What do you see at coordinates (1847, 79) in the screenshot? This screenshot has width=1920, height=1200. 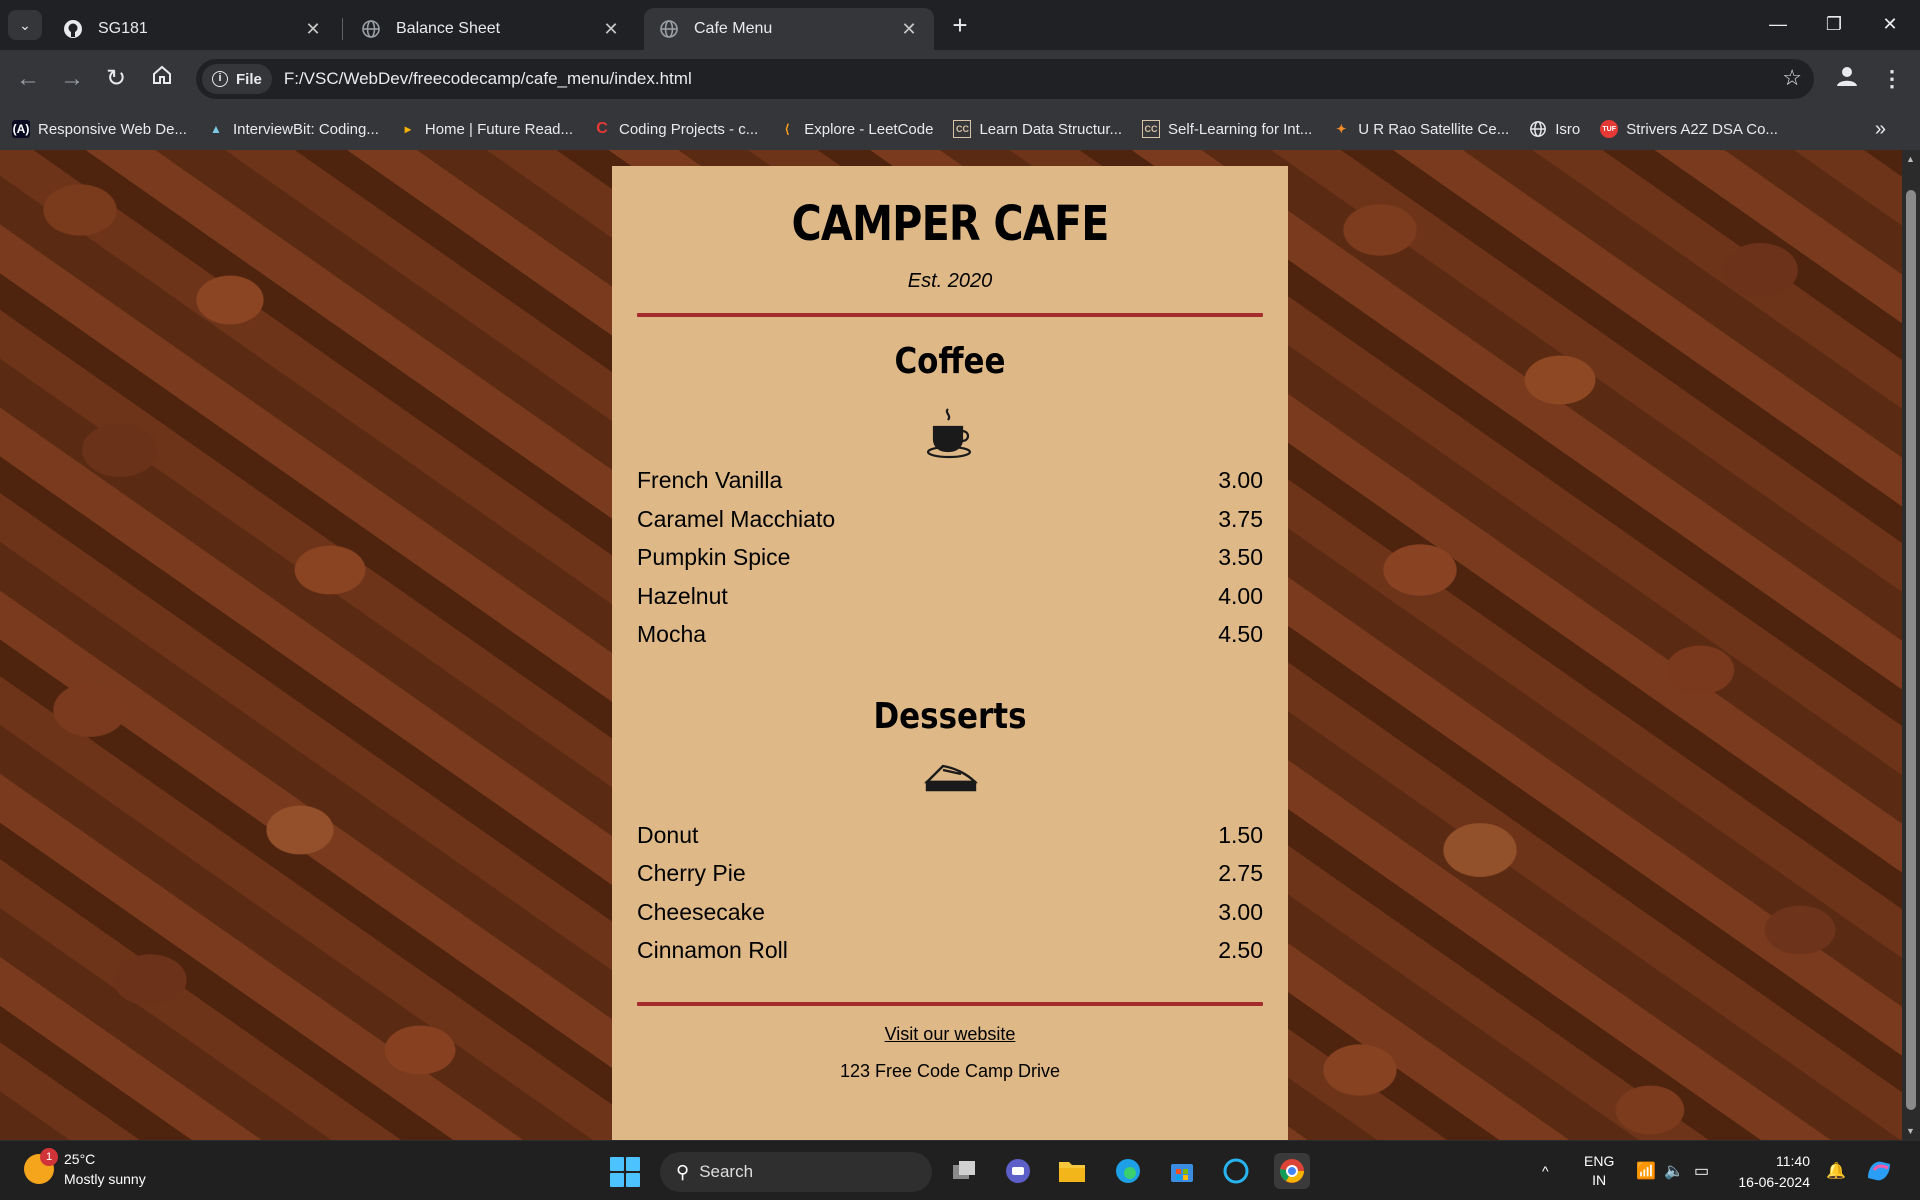 I see `profile-icon` at bounding box center [1847, 79].